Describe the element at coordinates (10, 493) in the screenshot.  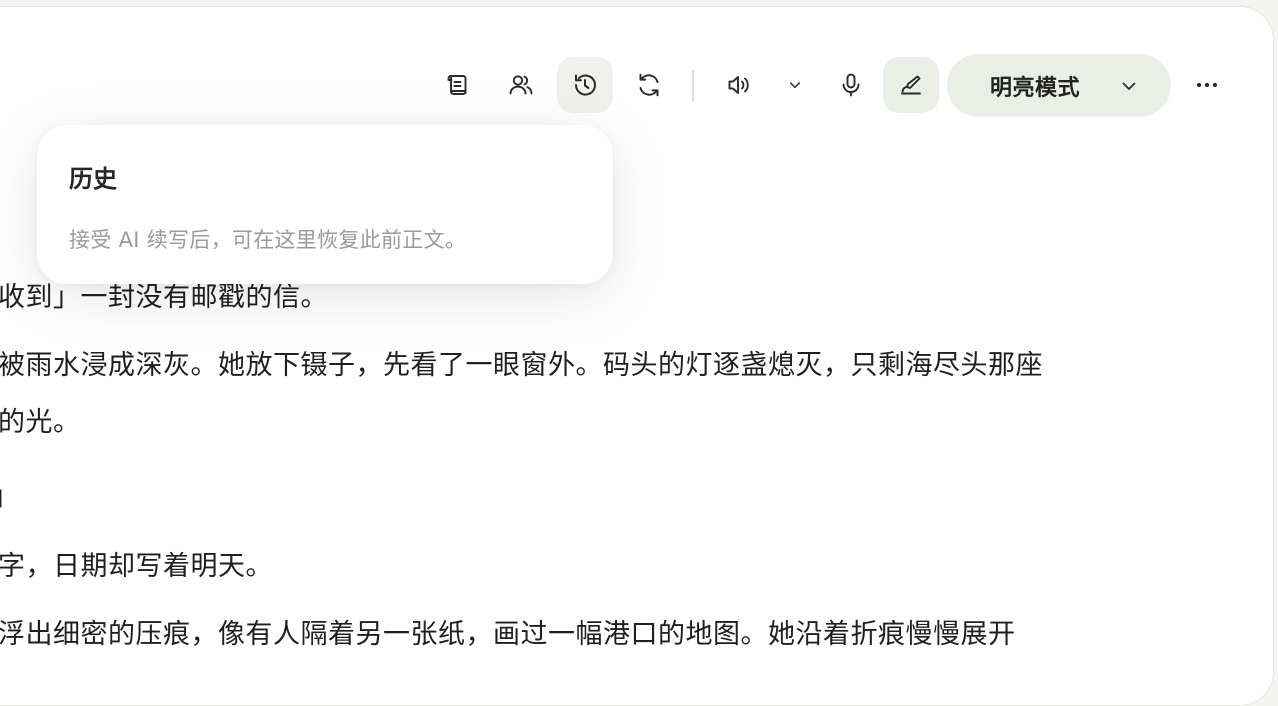
I see `paragraph-line: 」` at that location.